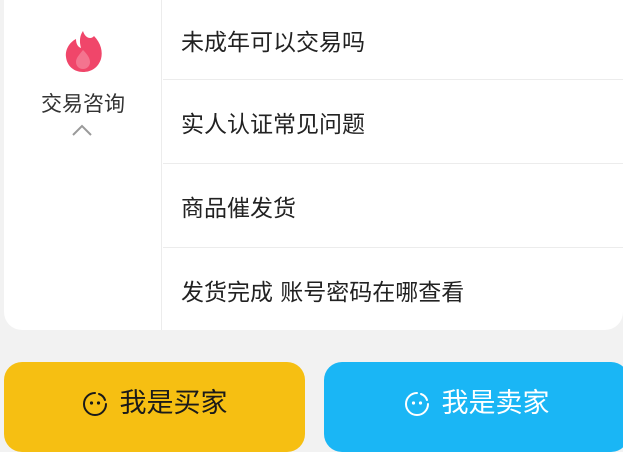 This screenshot has width=623, height=452. What do you see at coordinates (495, 403) in the screenshot?
I see `seller-button-label: 我是卖家` at bounding box center [495, 403].